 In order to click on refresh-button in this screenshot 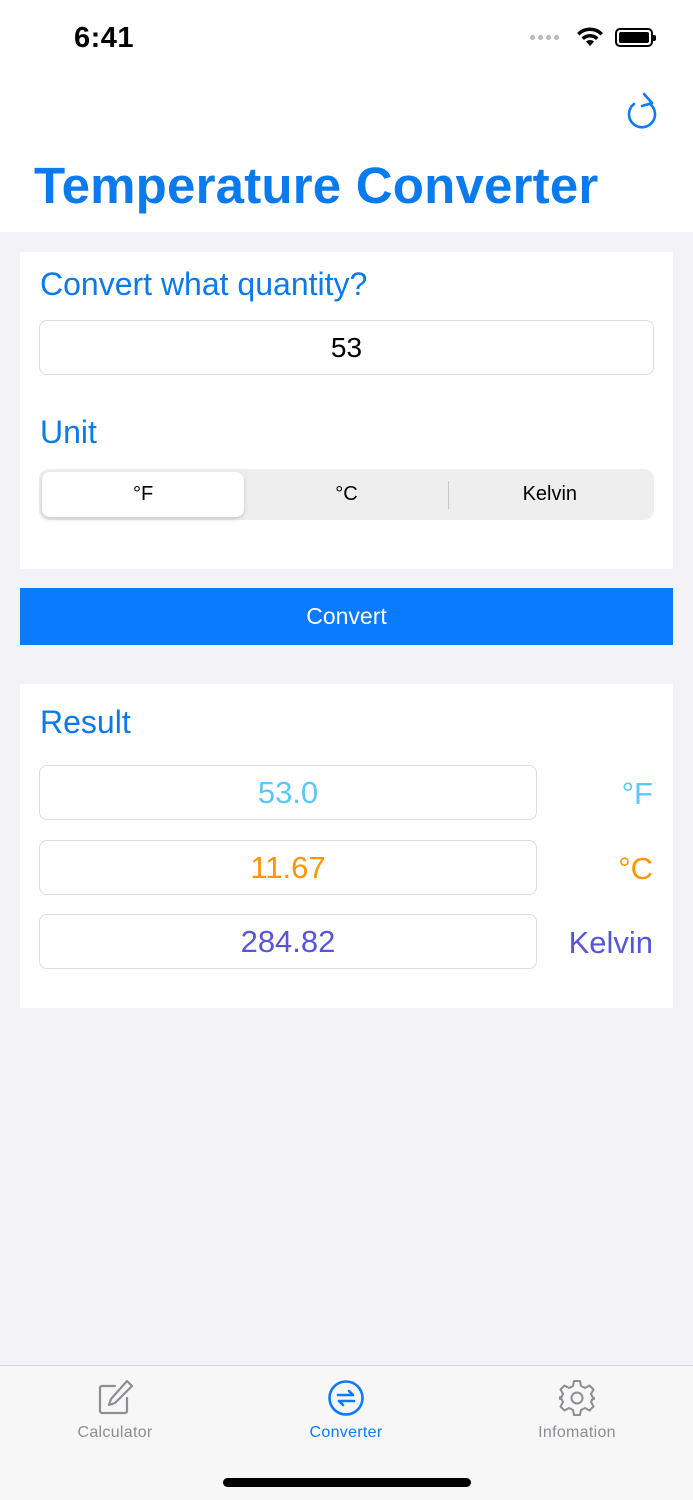, I will do `click(643, 111)`.